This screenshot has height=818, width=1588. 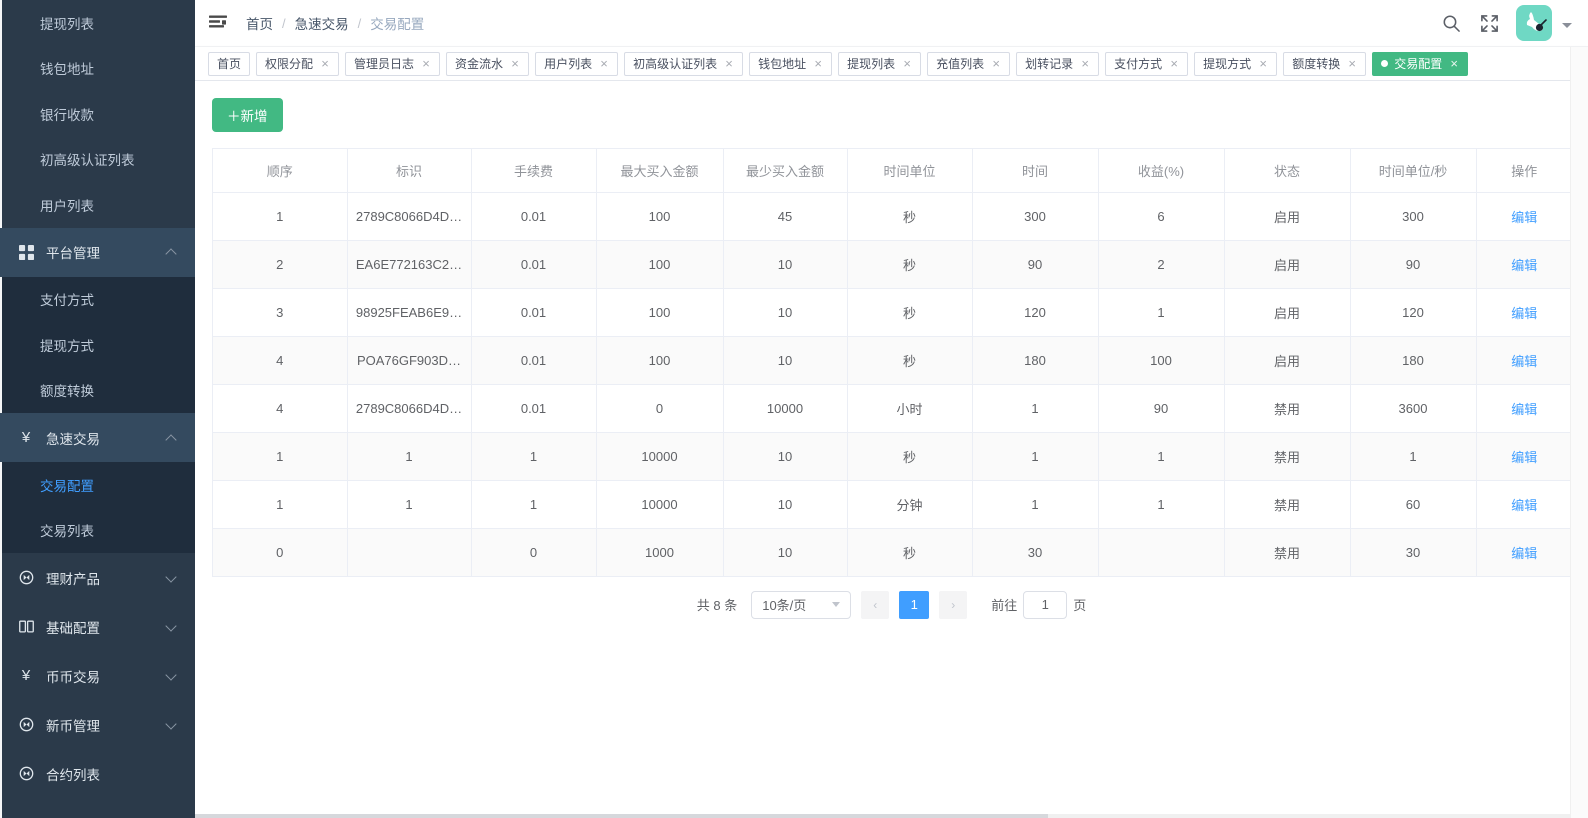 I want to click on breadcrumb-item-home: 首页, so click(x=259, y=23).